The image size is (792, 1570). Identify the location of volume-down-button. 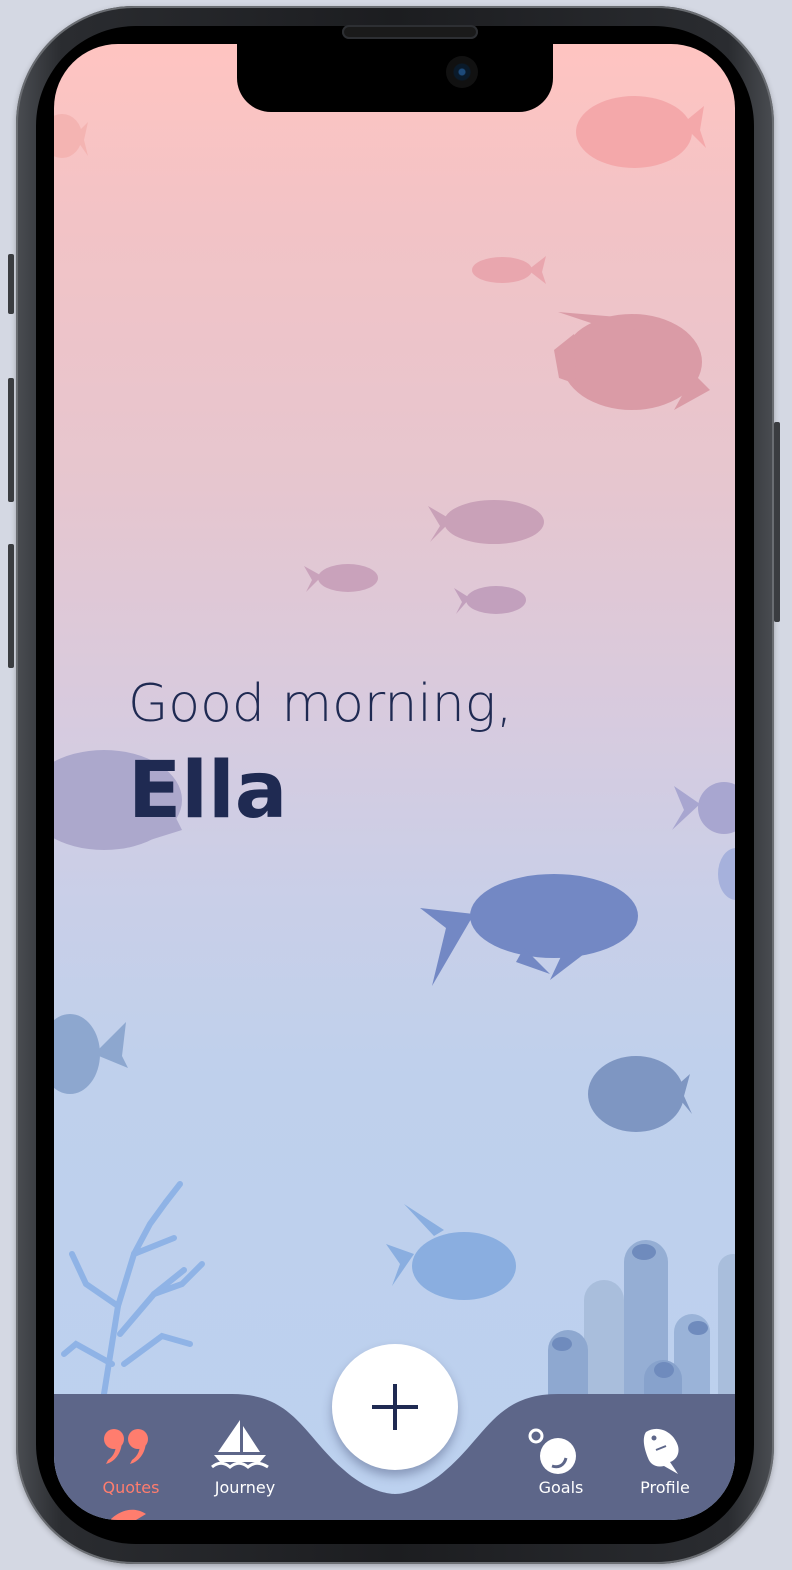
(11, 606).